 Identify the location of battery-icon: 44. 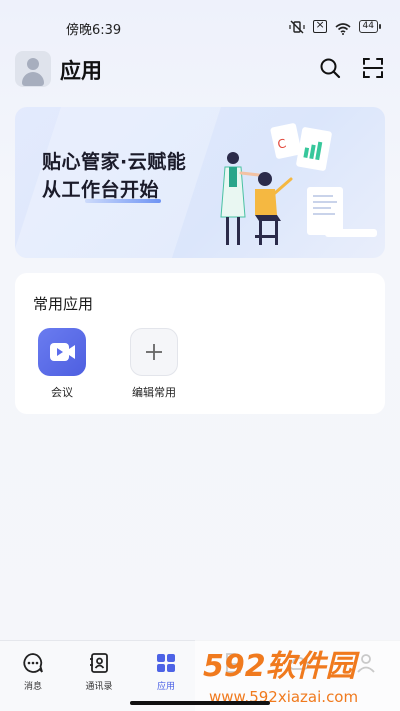
(370, 26).